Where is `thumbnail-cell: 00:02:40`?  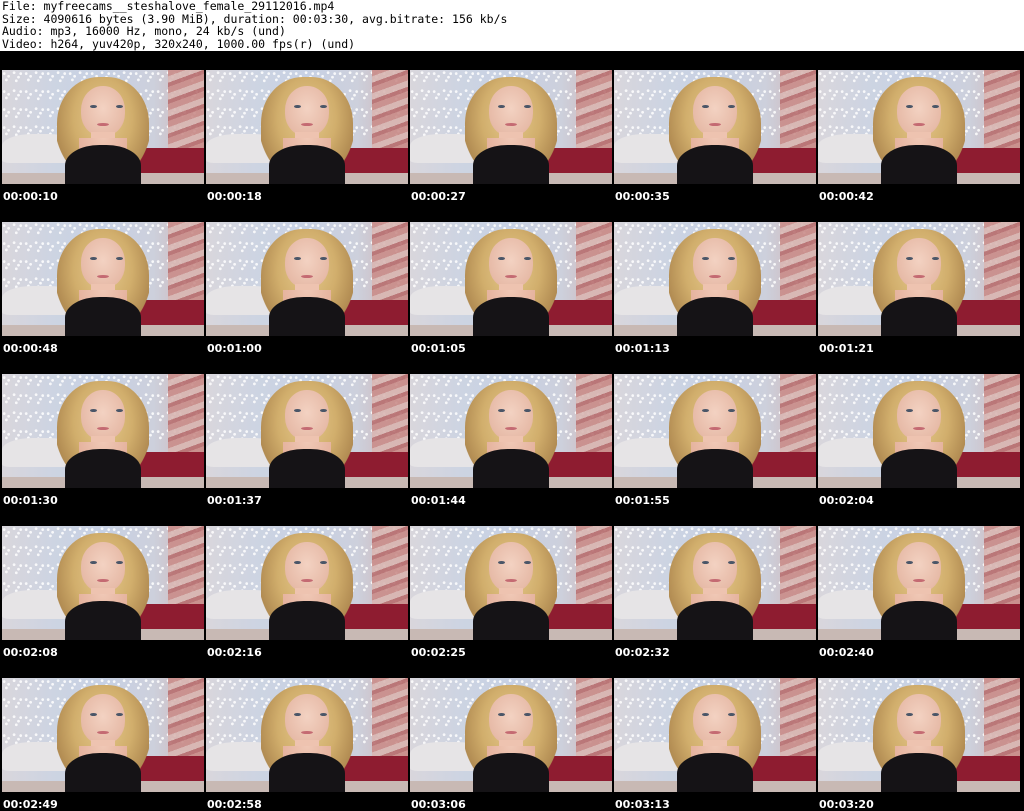
thumbnail-cell: 00:02:40 is located at coordinates (918, 583).